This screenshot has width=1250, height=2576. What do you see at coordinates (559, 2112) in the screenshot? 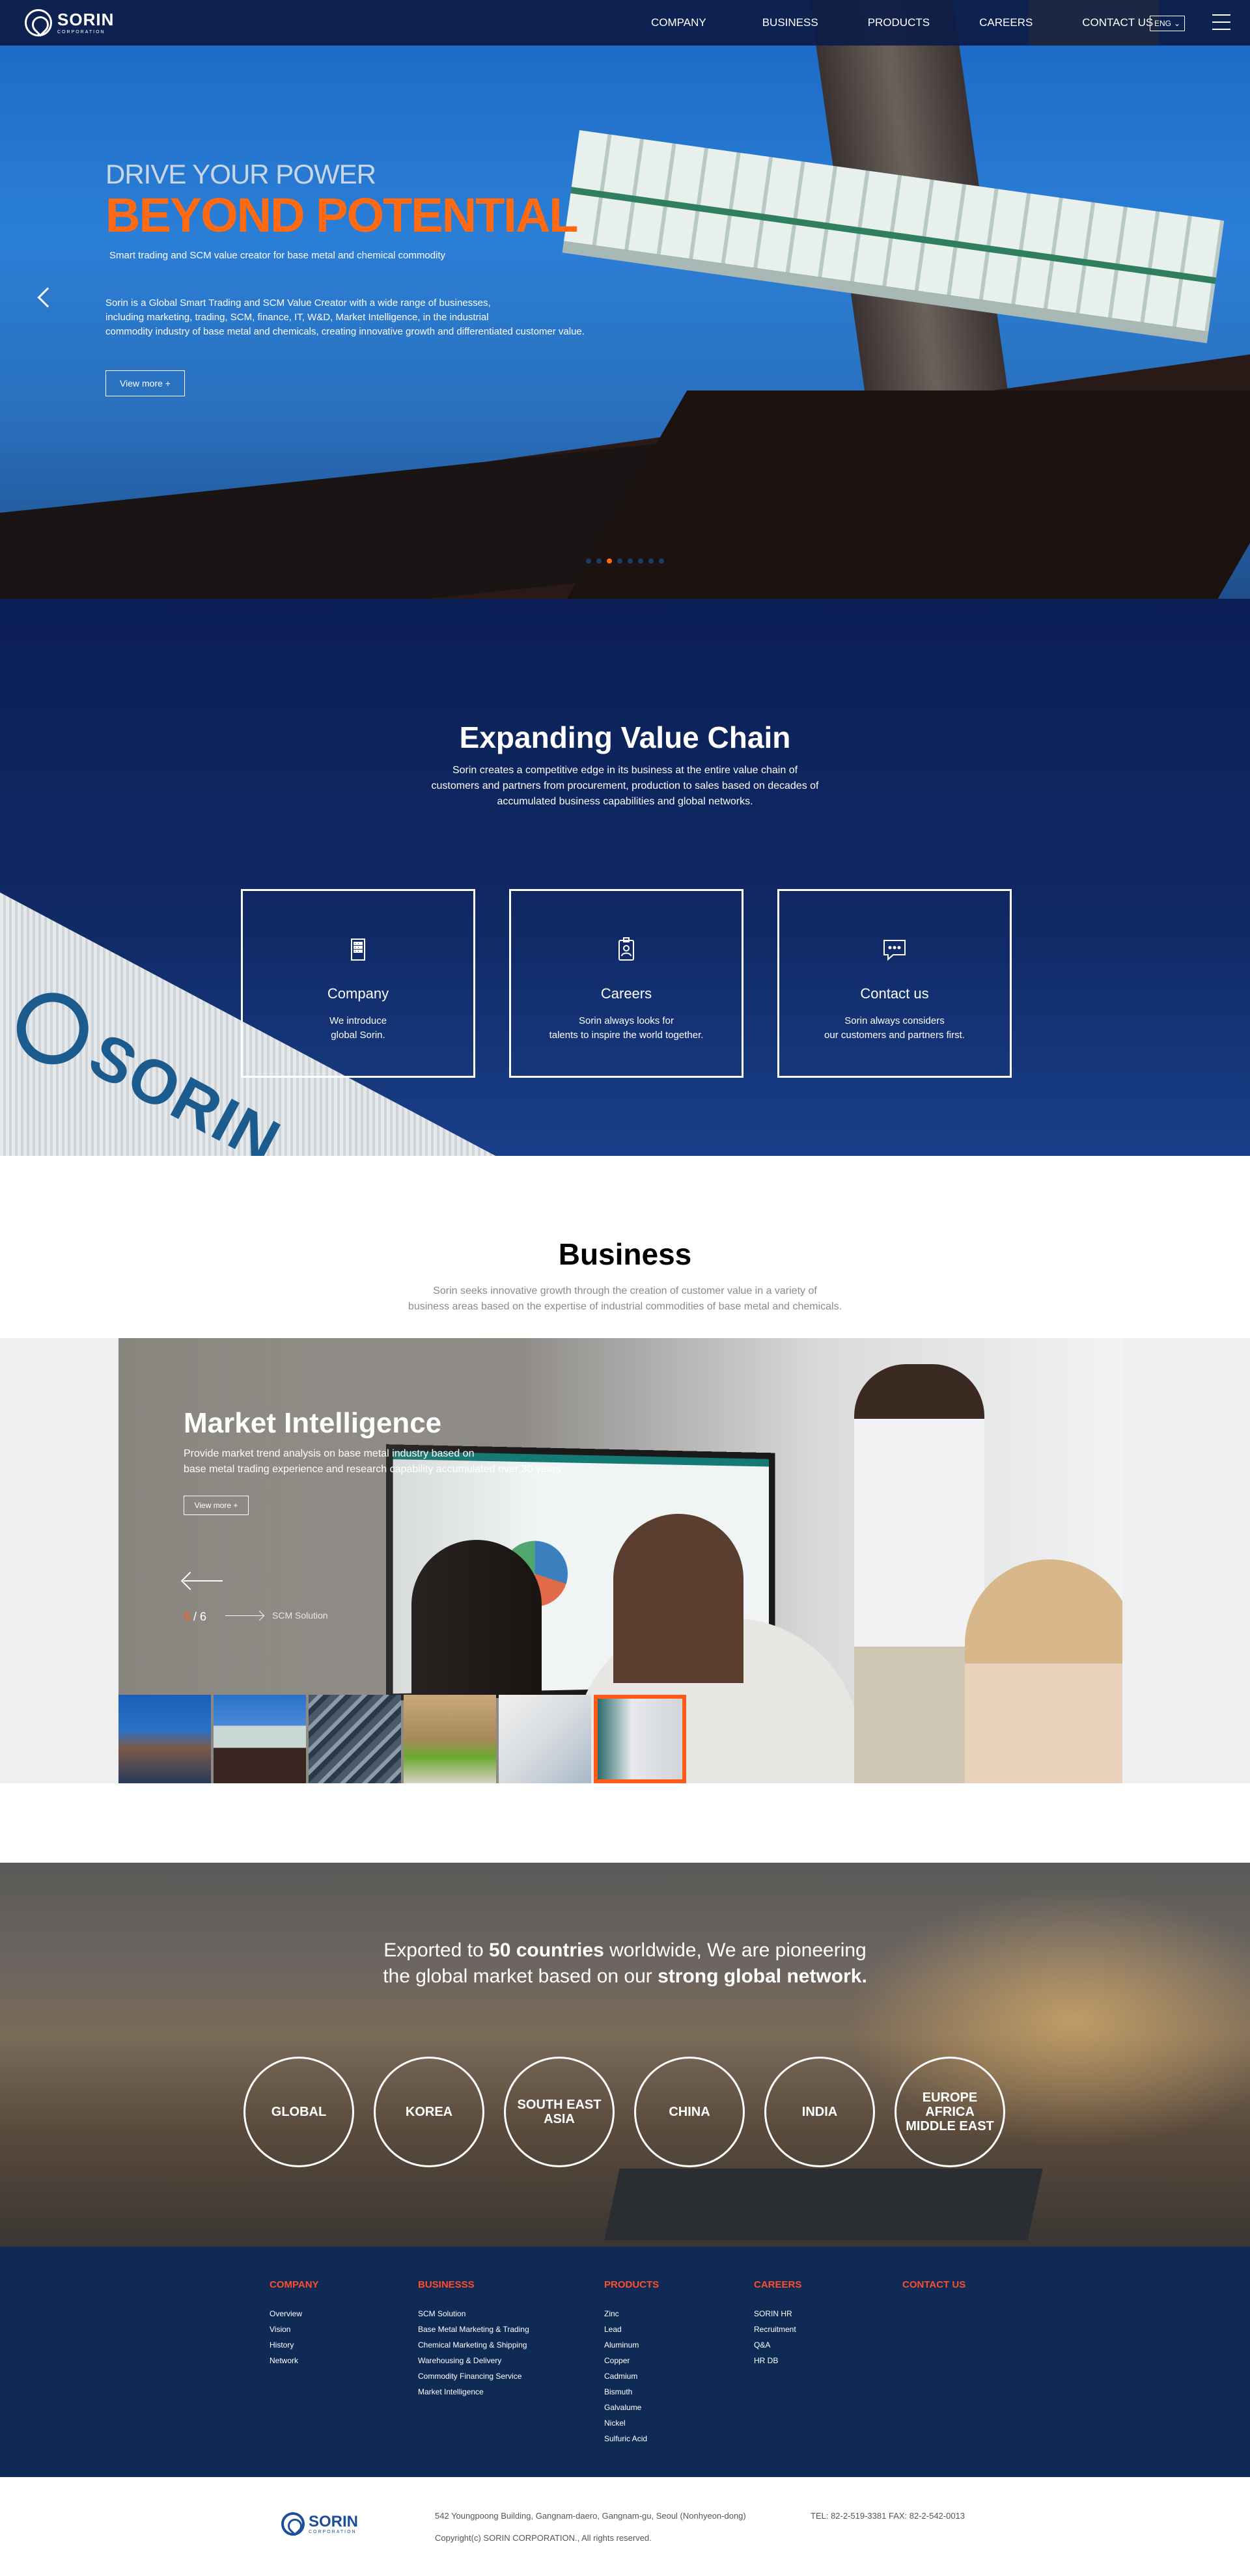
I see `region-south-east-asia: SOUTH EAST ASIA` at bounding box center [559, 2112].